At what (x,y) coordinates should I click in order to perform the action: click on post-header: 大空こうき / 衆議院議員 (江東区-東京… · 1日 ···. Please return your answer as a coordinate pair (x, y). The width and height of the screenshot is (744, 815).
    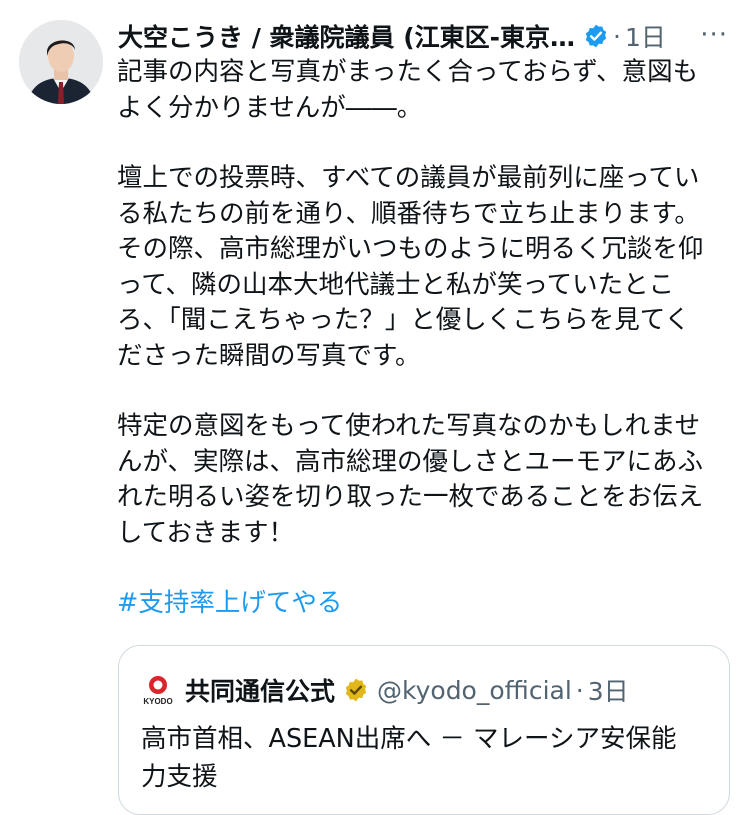
    Looking at the image, I should click on (423, 36).